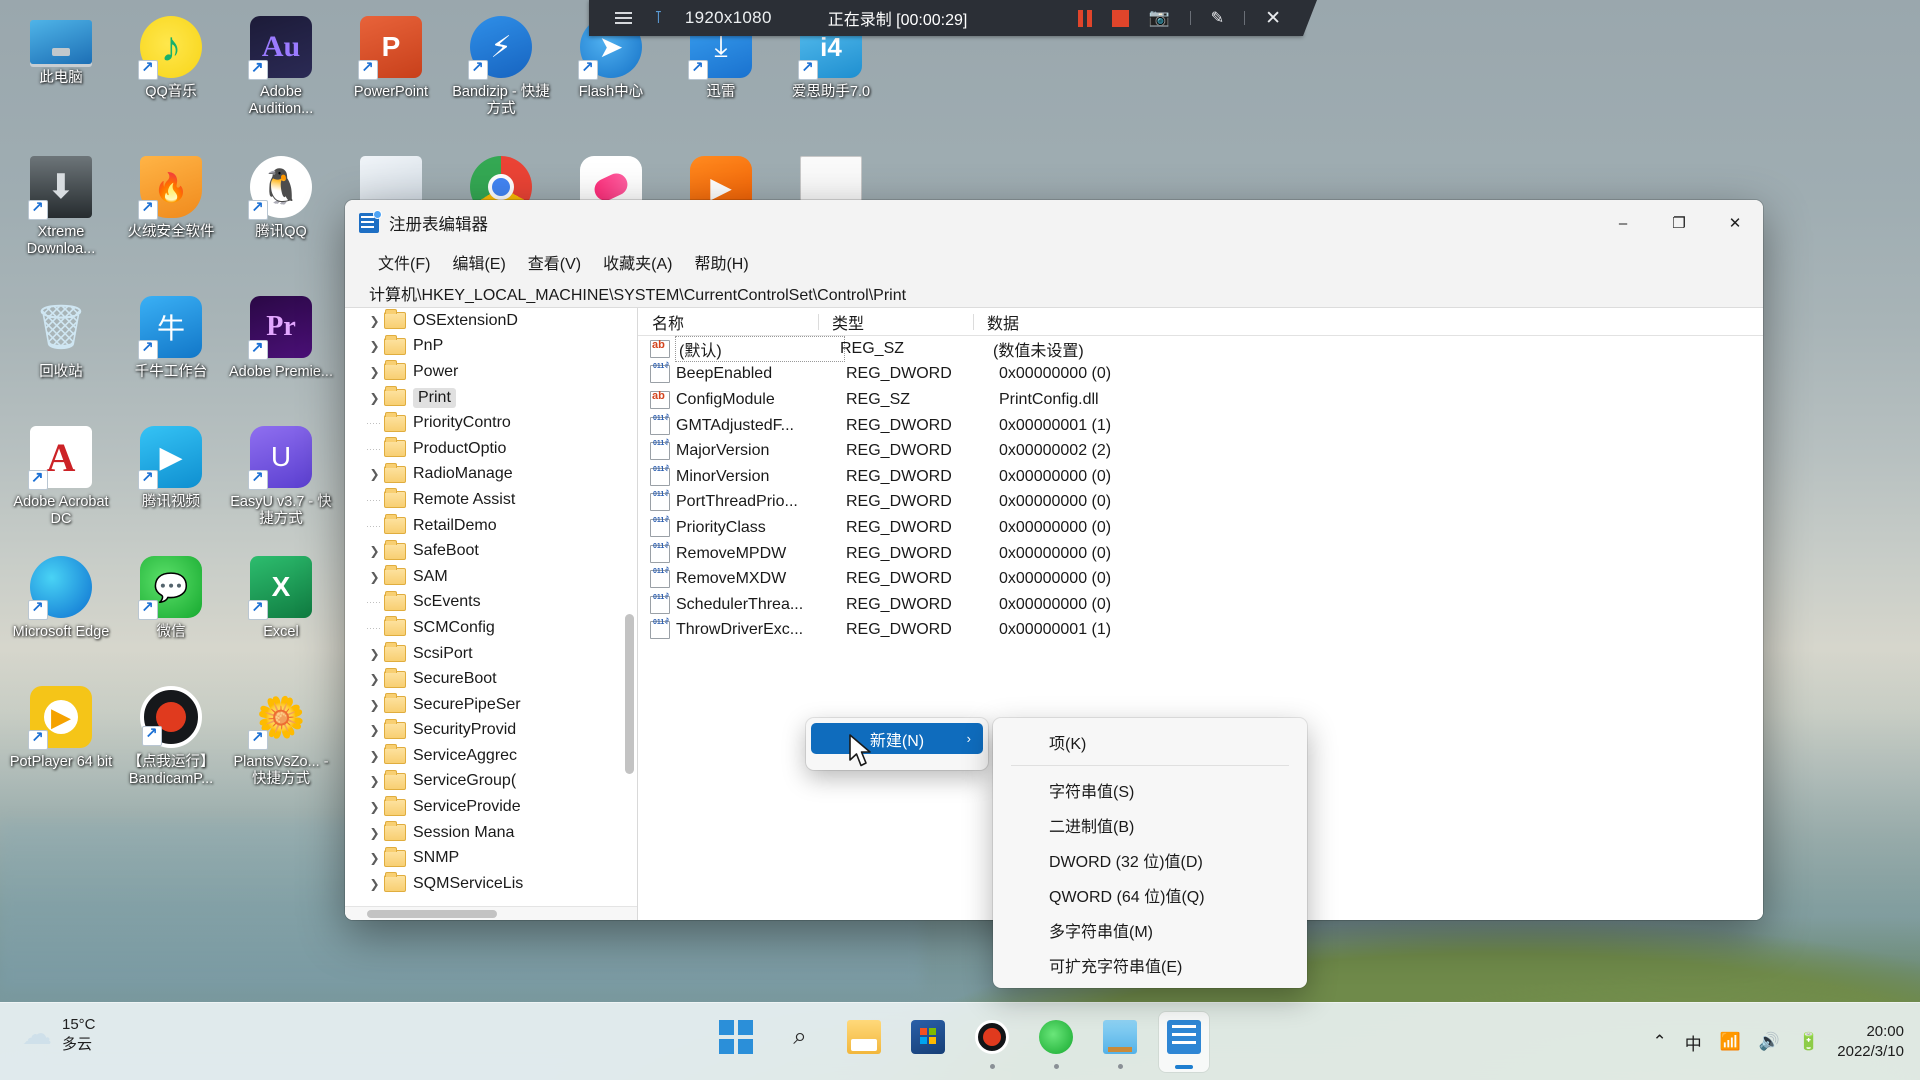 The width and height of the screenshot is (1920, 1080). Describe the element at coordinates (1200, 451) in the screenshot. I see `registry-value-row: MajorVersion REG_DWORD 0x00000002 (2)` at that location.